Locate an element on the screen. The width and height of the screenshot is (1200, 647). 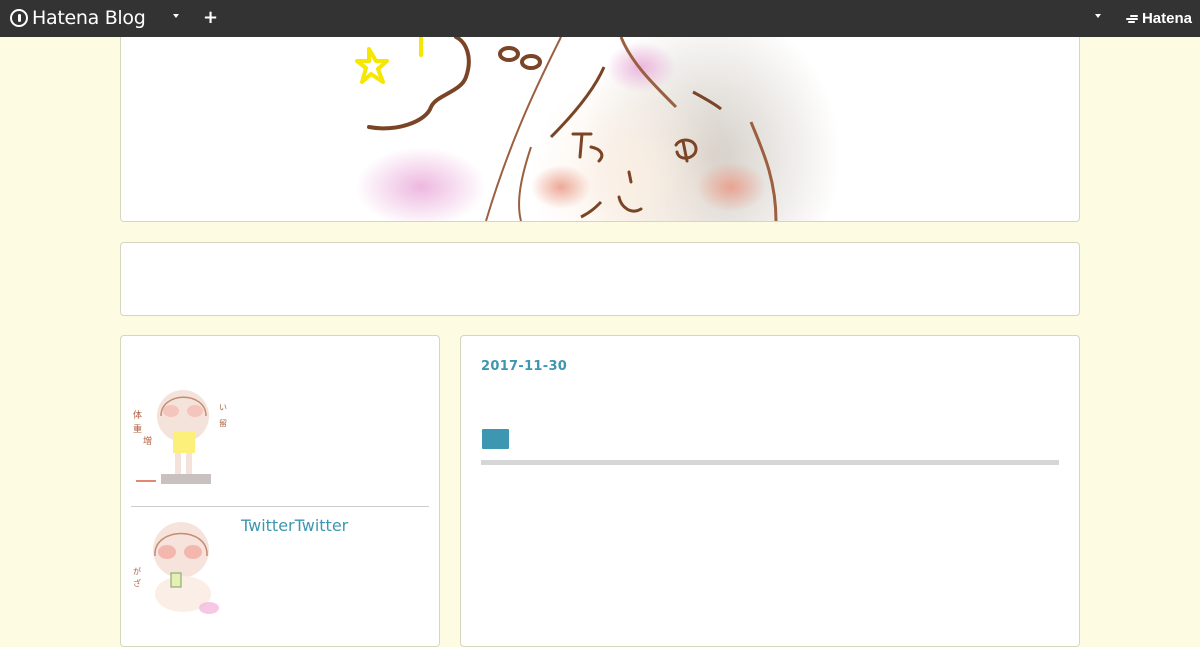
top-bar: Hatena Blog + Hatena is located at coordinates (600, 18).